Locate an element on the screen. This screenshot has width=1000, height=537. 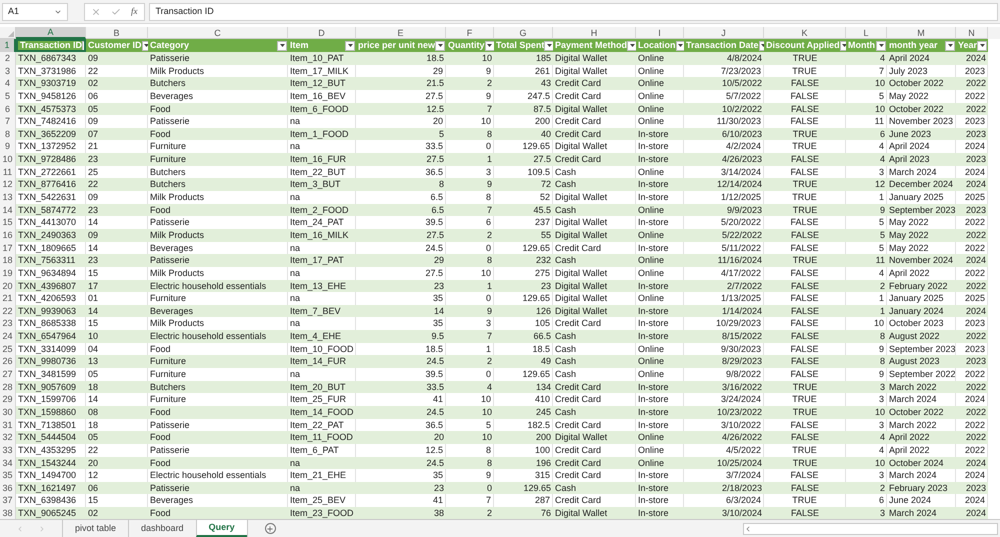
scroll-left-icon is located at coordinates (748, 528).